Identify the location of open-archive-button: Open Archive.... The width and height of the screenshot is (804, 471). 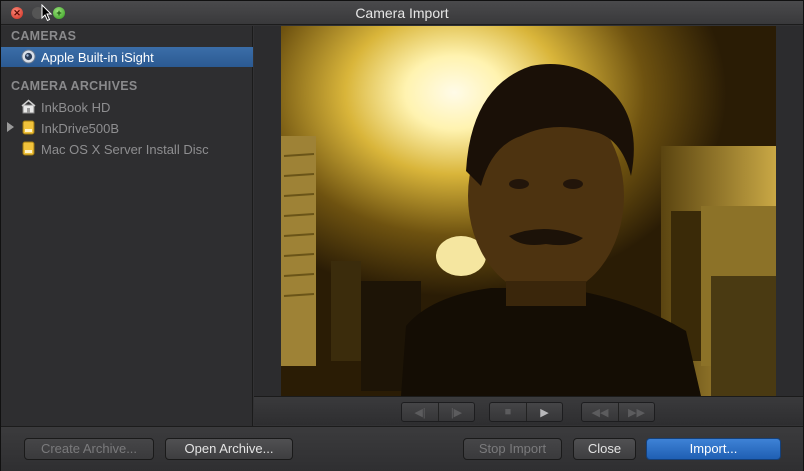
(229, 449).